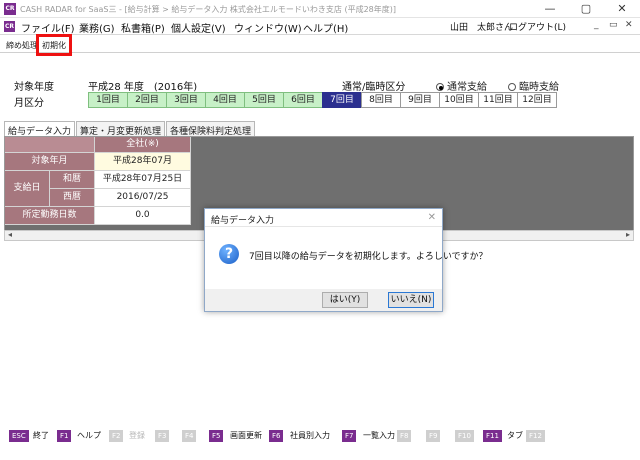 Image resolution: width=640 pixels, height=460 pixels. What do you see at coordinates (535, 436) in the screenshot?
I see `fkey-f12: F12` at bounding box center [535, 436].